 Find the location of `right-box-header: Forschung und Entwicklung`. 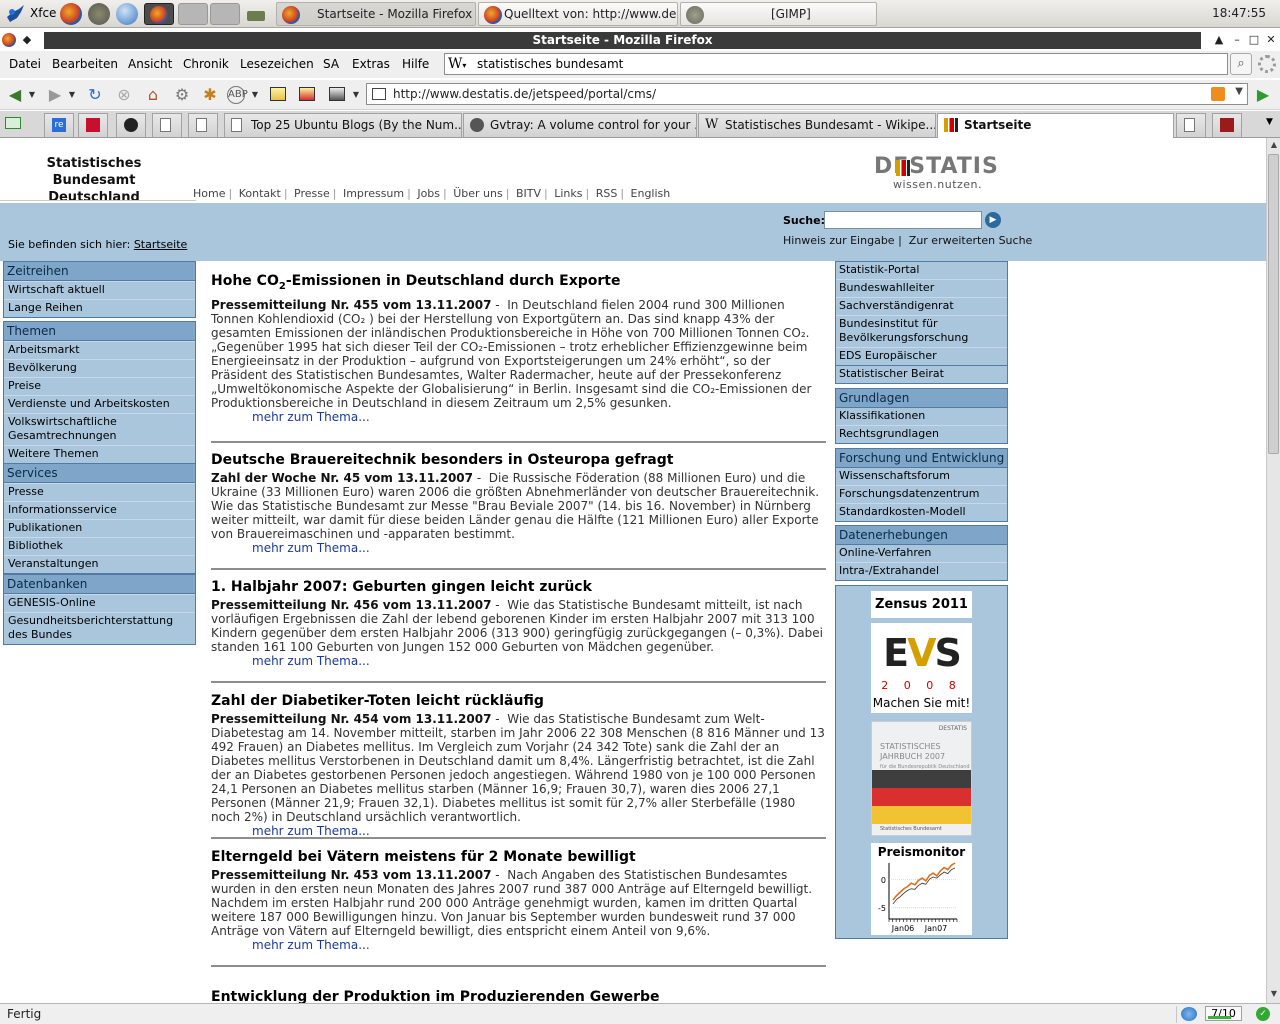

right-box-header: Forschung und Entwicklung is located at coordinates (921, 458).